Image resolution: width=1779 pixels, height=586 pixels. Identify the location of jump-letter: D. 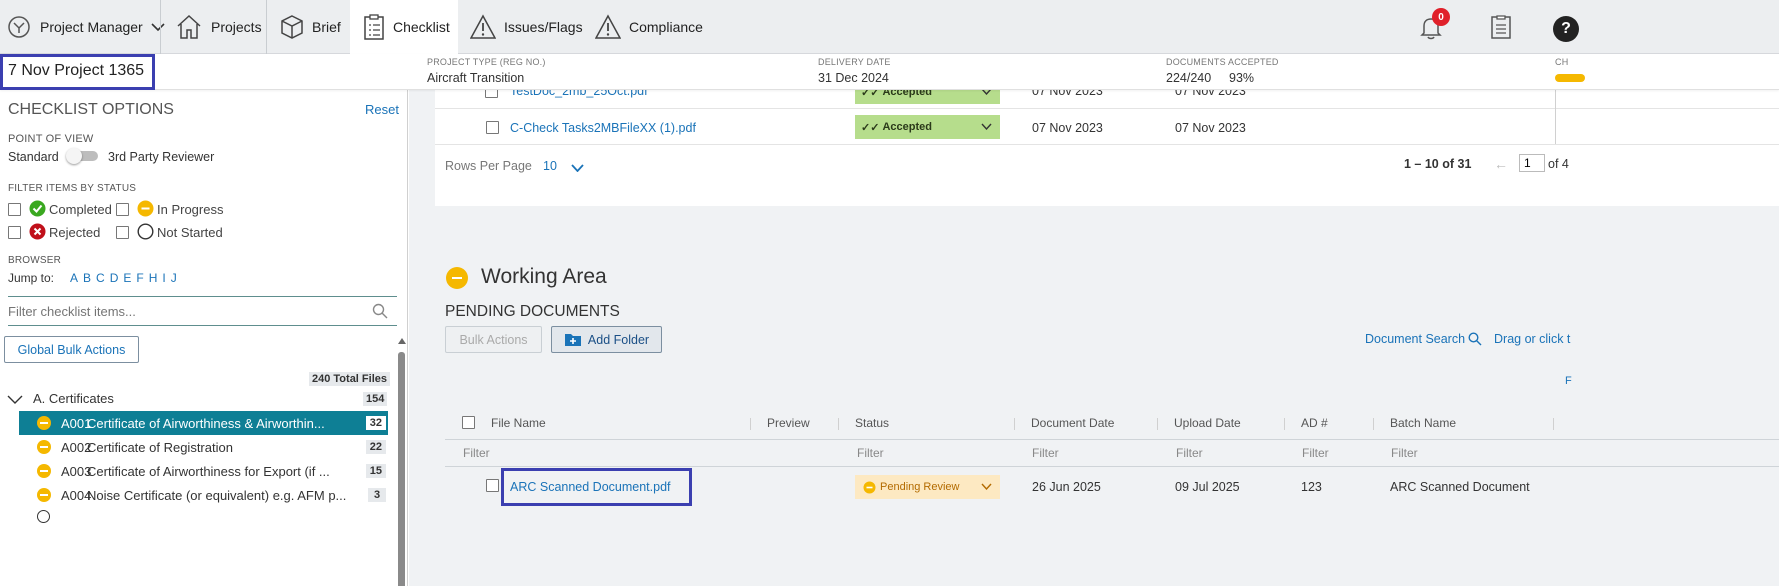
(114, 278).